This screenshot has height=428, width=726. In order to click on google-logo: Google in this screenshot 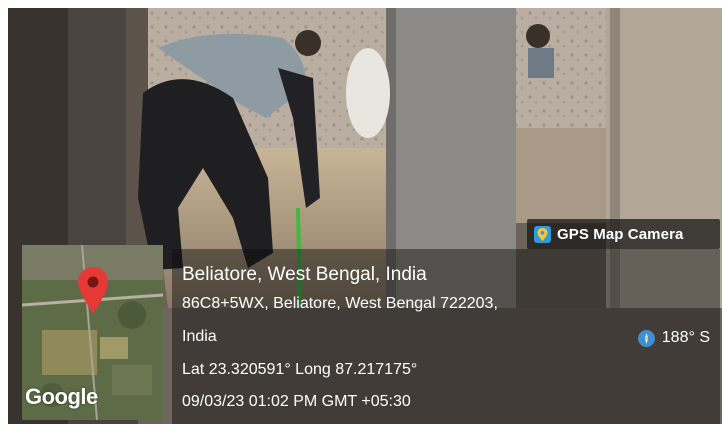, I will do `click(61, 396)`.